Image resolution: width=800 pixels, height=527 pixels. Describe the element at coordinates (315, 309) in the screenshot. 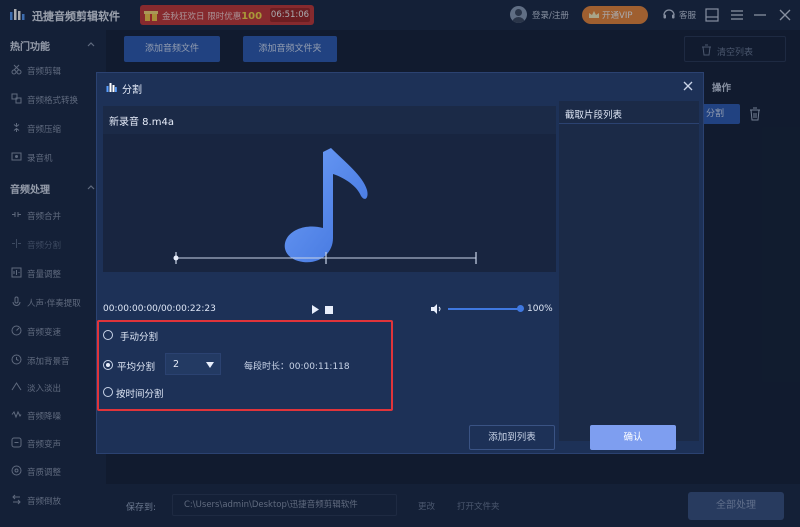

I see `play-icon` at that location.